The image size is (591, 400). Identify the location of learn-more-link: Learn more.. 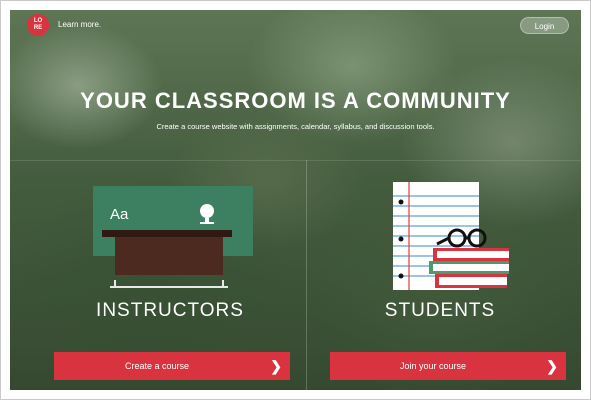
(79, 24).